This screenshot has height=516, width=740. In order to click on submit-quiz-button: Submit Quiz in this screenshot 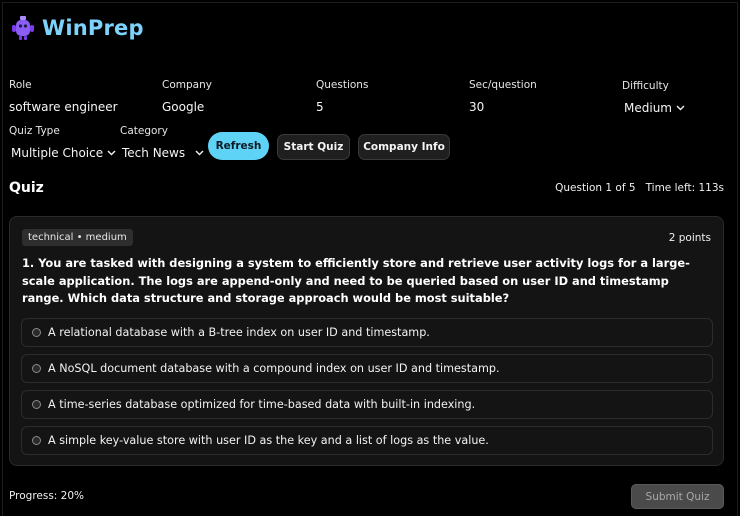, I will do `click(677, 496)`.